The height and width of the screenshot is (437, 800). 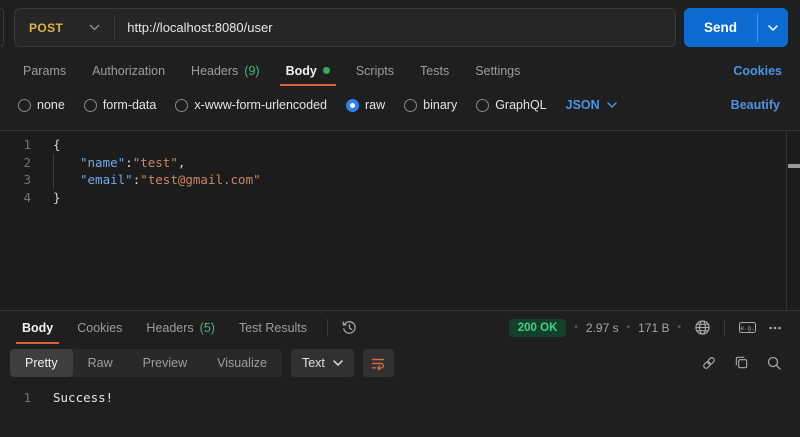 What do you see at coordinates (430, 105) in the screenshot?
I see `radio-binary: binary` at bounding box center [430, 105].